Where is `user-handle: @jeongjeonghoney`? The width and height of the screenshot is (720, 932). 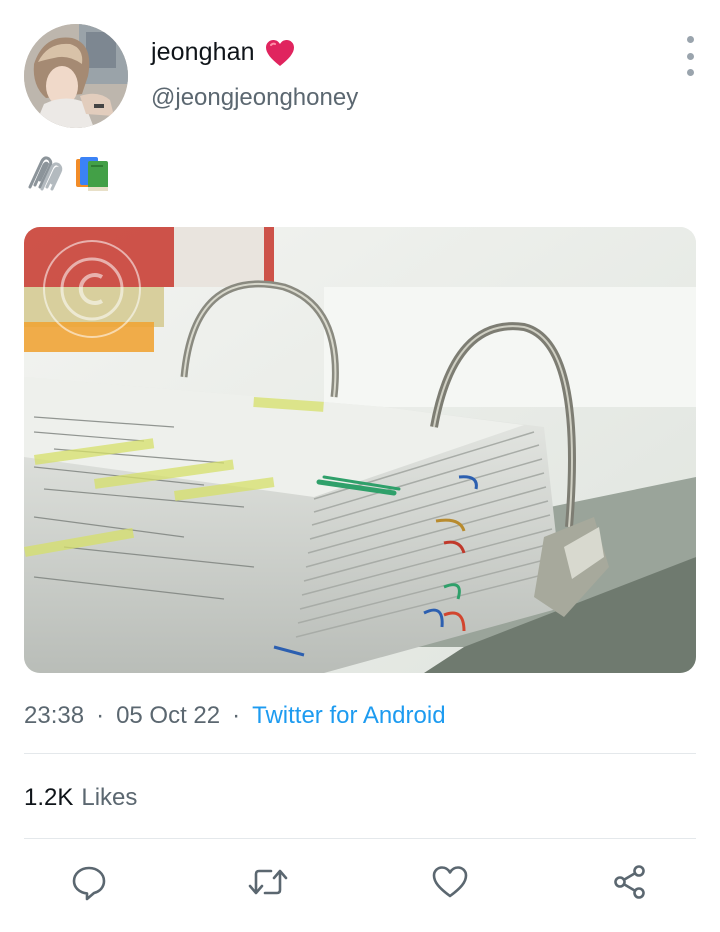
user-handle: @jeongjeonghoney is located at coordinates (254, 98).